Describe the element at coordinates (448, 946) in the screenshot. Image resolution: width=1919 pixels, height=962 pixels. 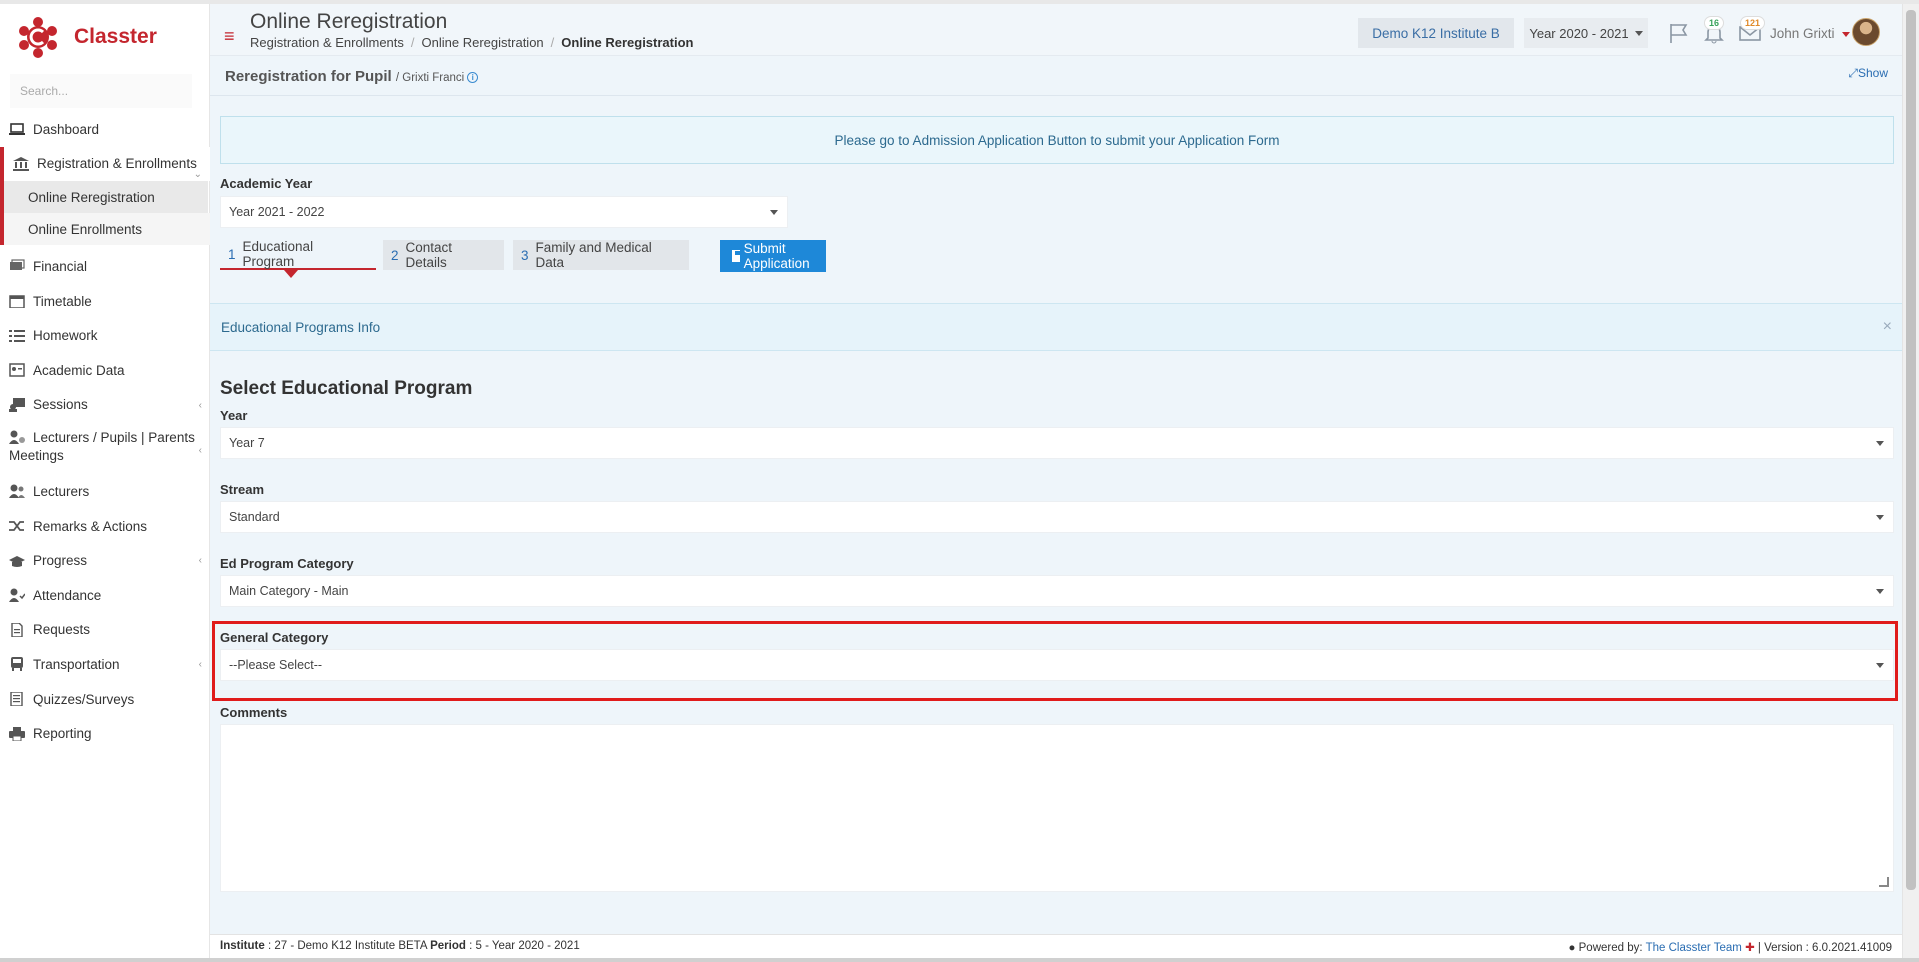
I see `period-label: Period` at that location.